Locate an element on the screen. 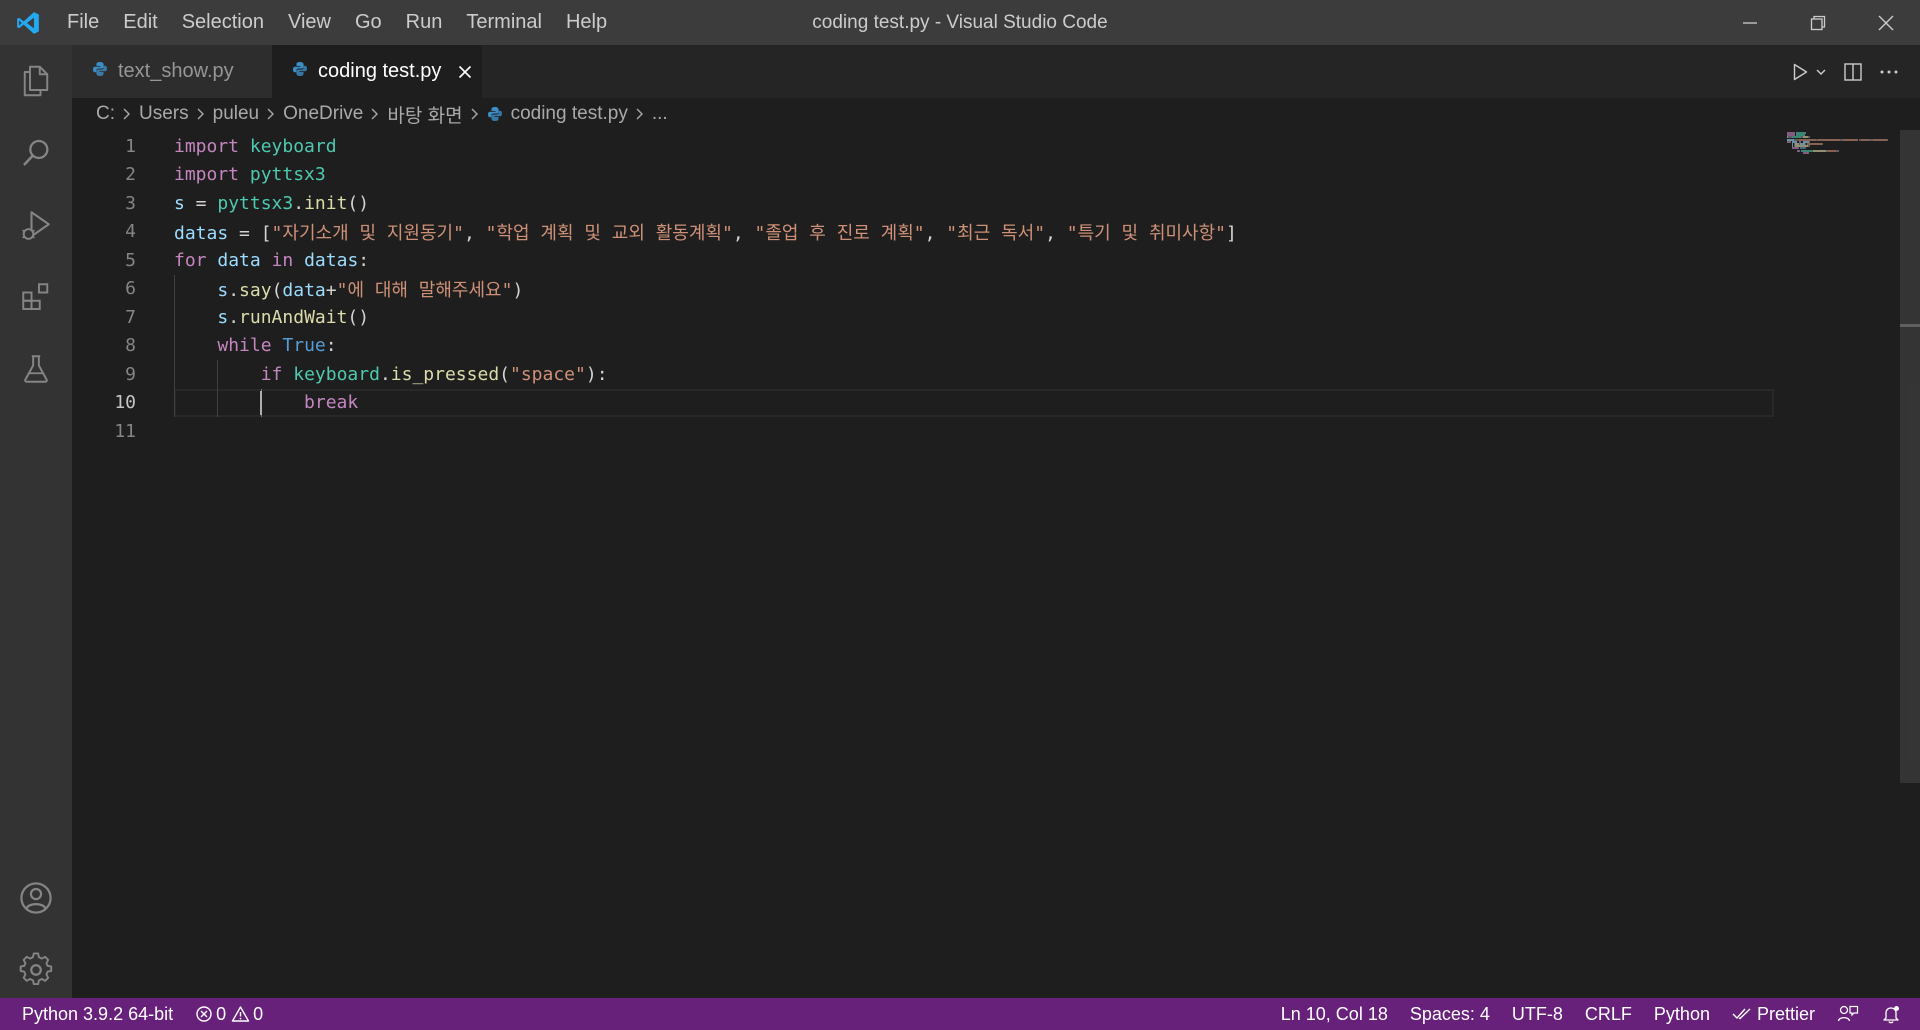 The image size is (1920, 1030). breadcrumb-item: OneDrive is located at coordinates (323, 114).